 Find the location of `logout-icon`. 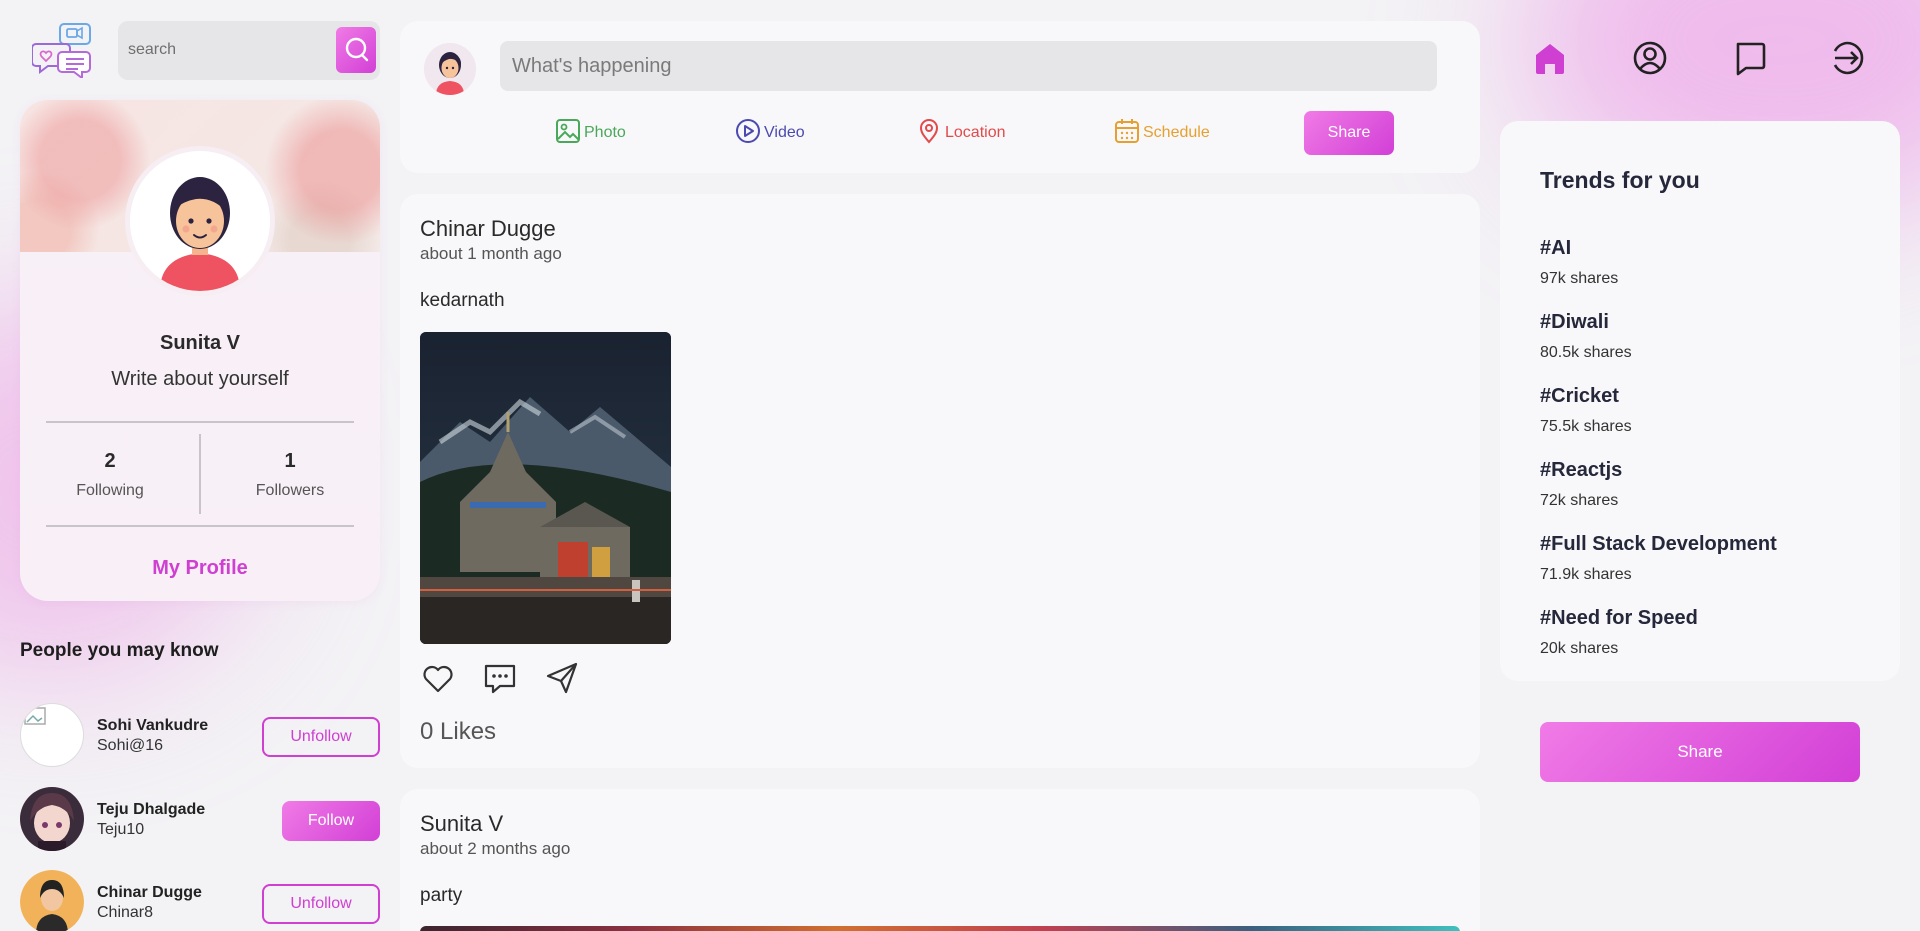

logout-icon is located at coordinates (1850, 58).